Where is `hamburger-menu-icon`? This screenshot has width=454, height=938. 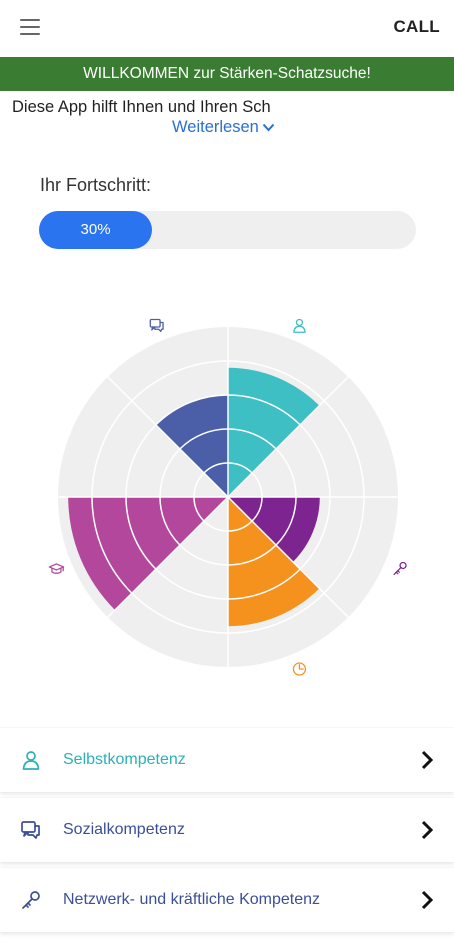
hamburger-menu-icon is located at coordinates (30, 27).